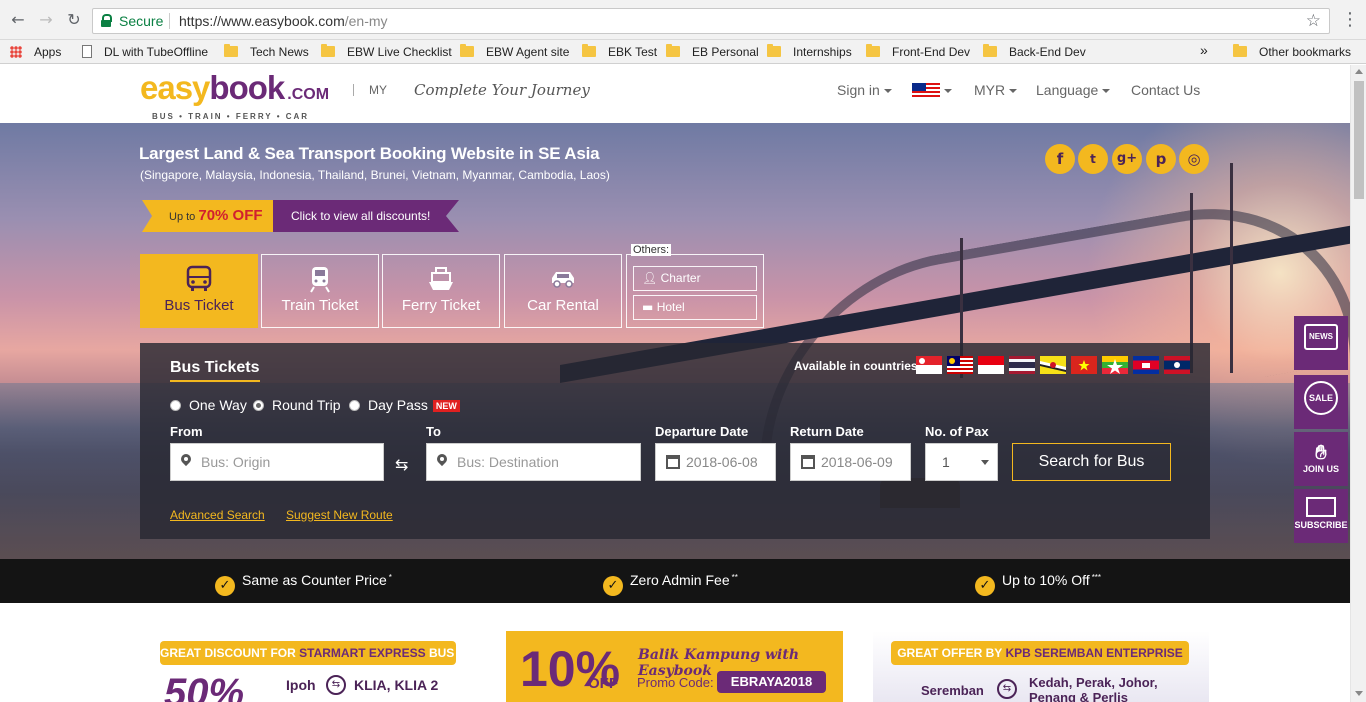 The height and width of the screenshot is (702, 1366). Describe the element at coordinates (1034, 52) in the screenshot. I see `bookmark-back-end-dev: Back-End Dev` at that location.